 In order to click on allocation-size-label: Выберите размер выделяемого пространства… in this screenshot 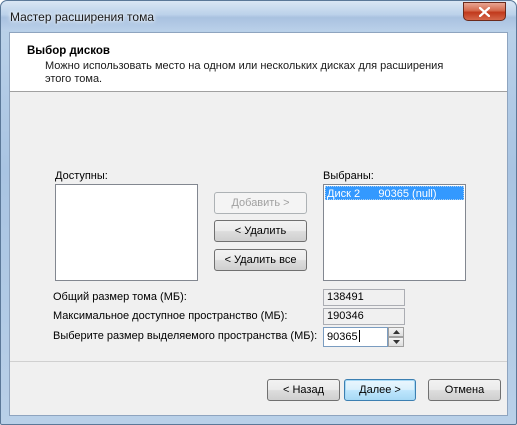, I will do `click(185, 336)`.